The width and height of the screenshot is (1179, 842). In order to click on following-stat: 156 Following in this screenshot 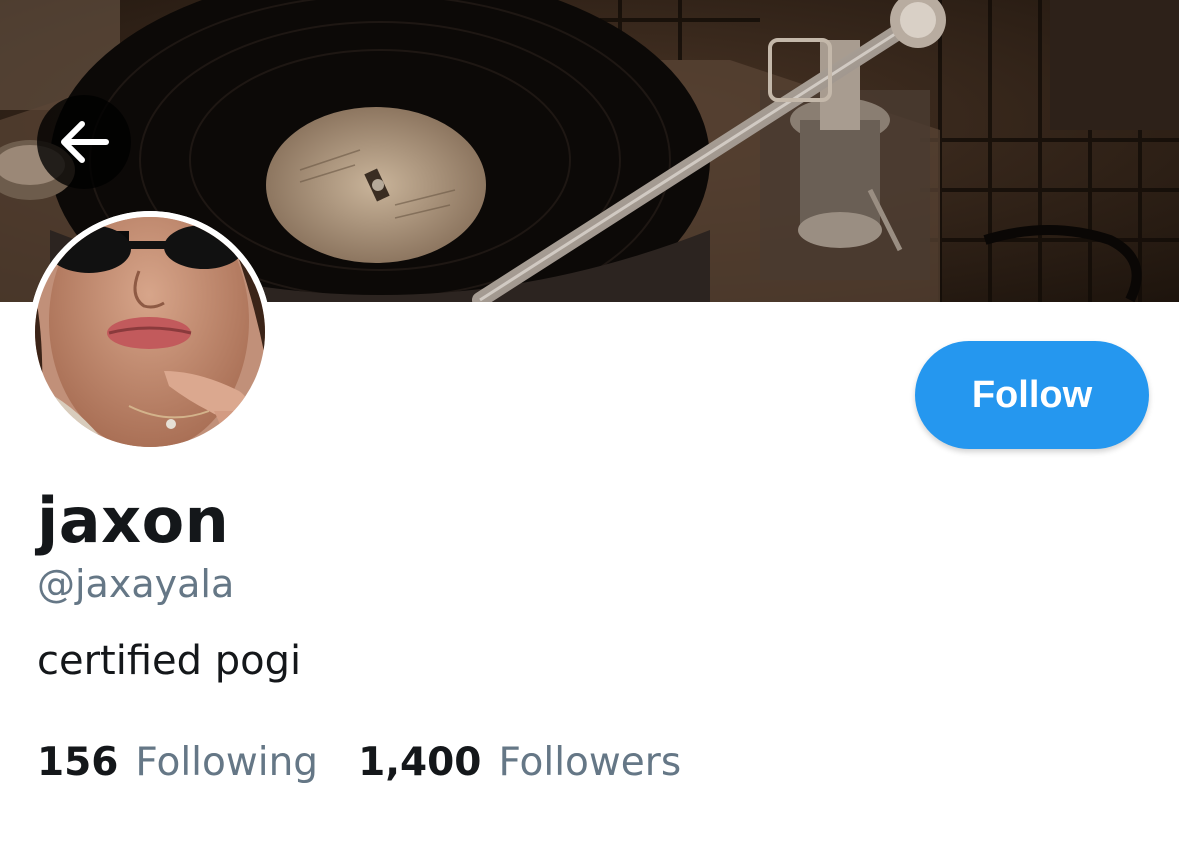, I will do `click(177, 762)`.